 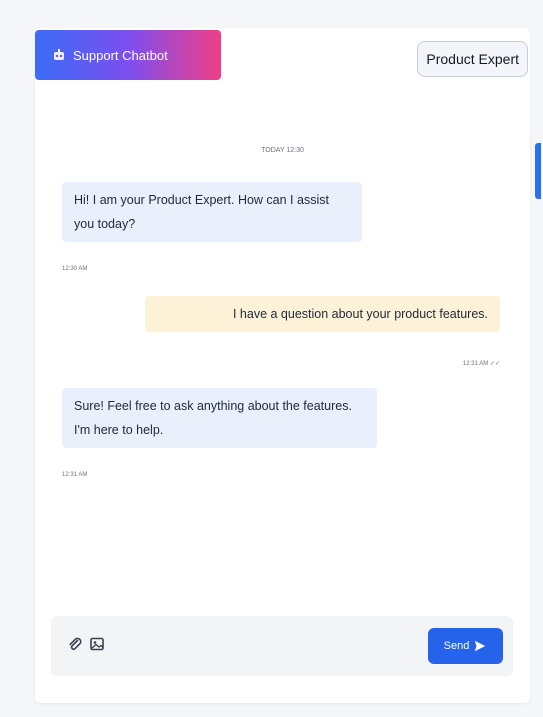 I want to click on bot-icon, so click(x=59, y=54).